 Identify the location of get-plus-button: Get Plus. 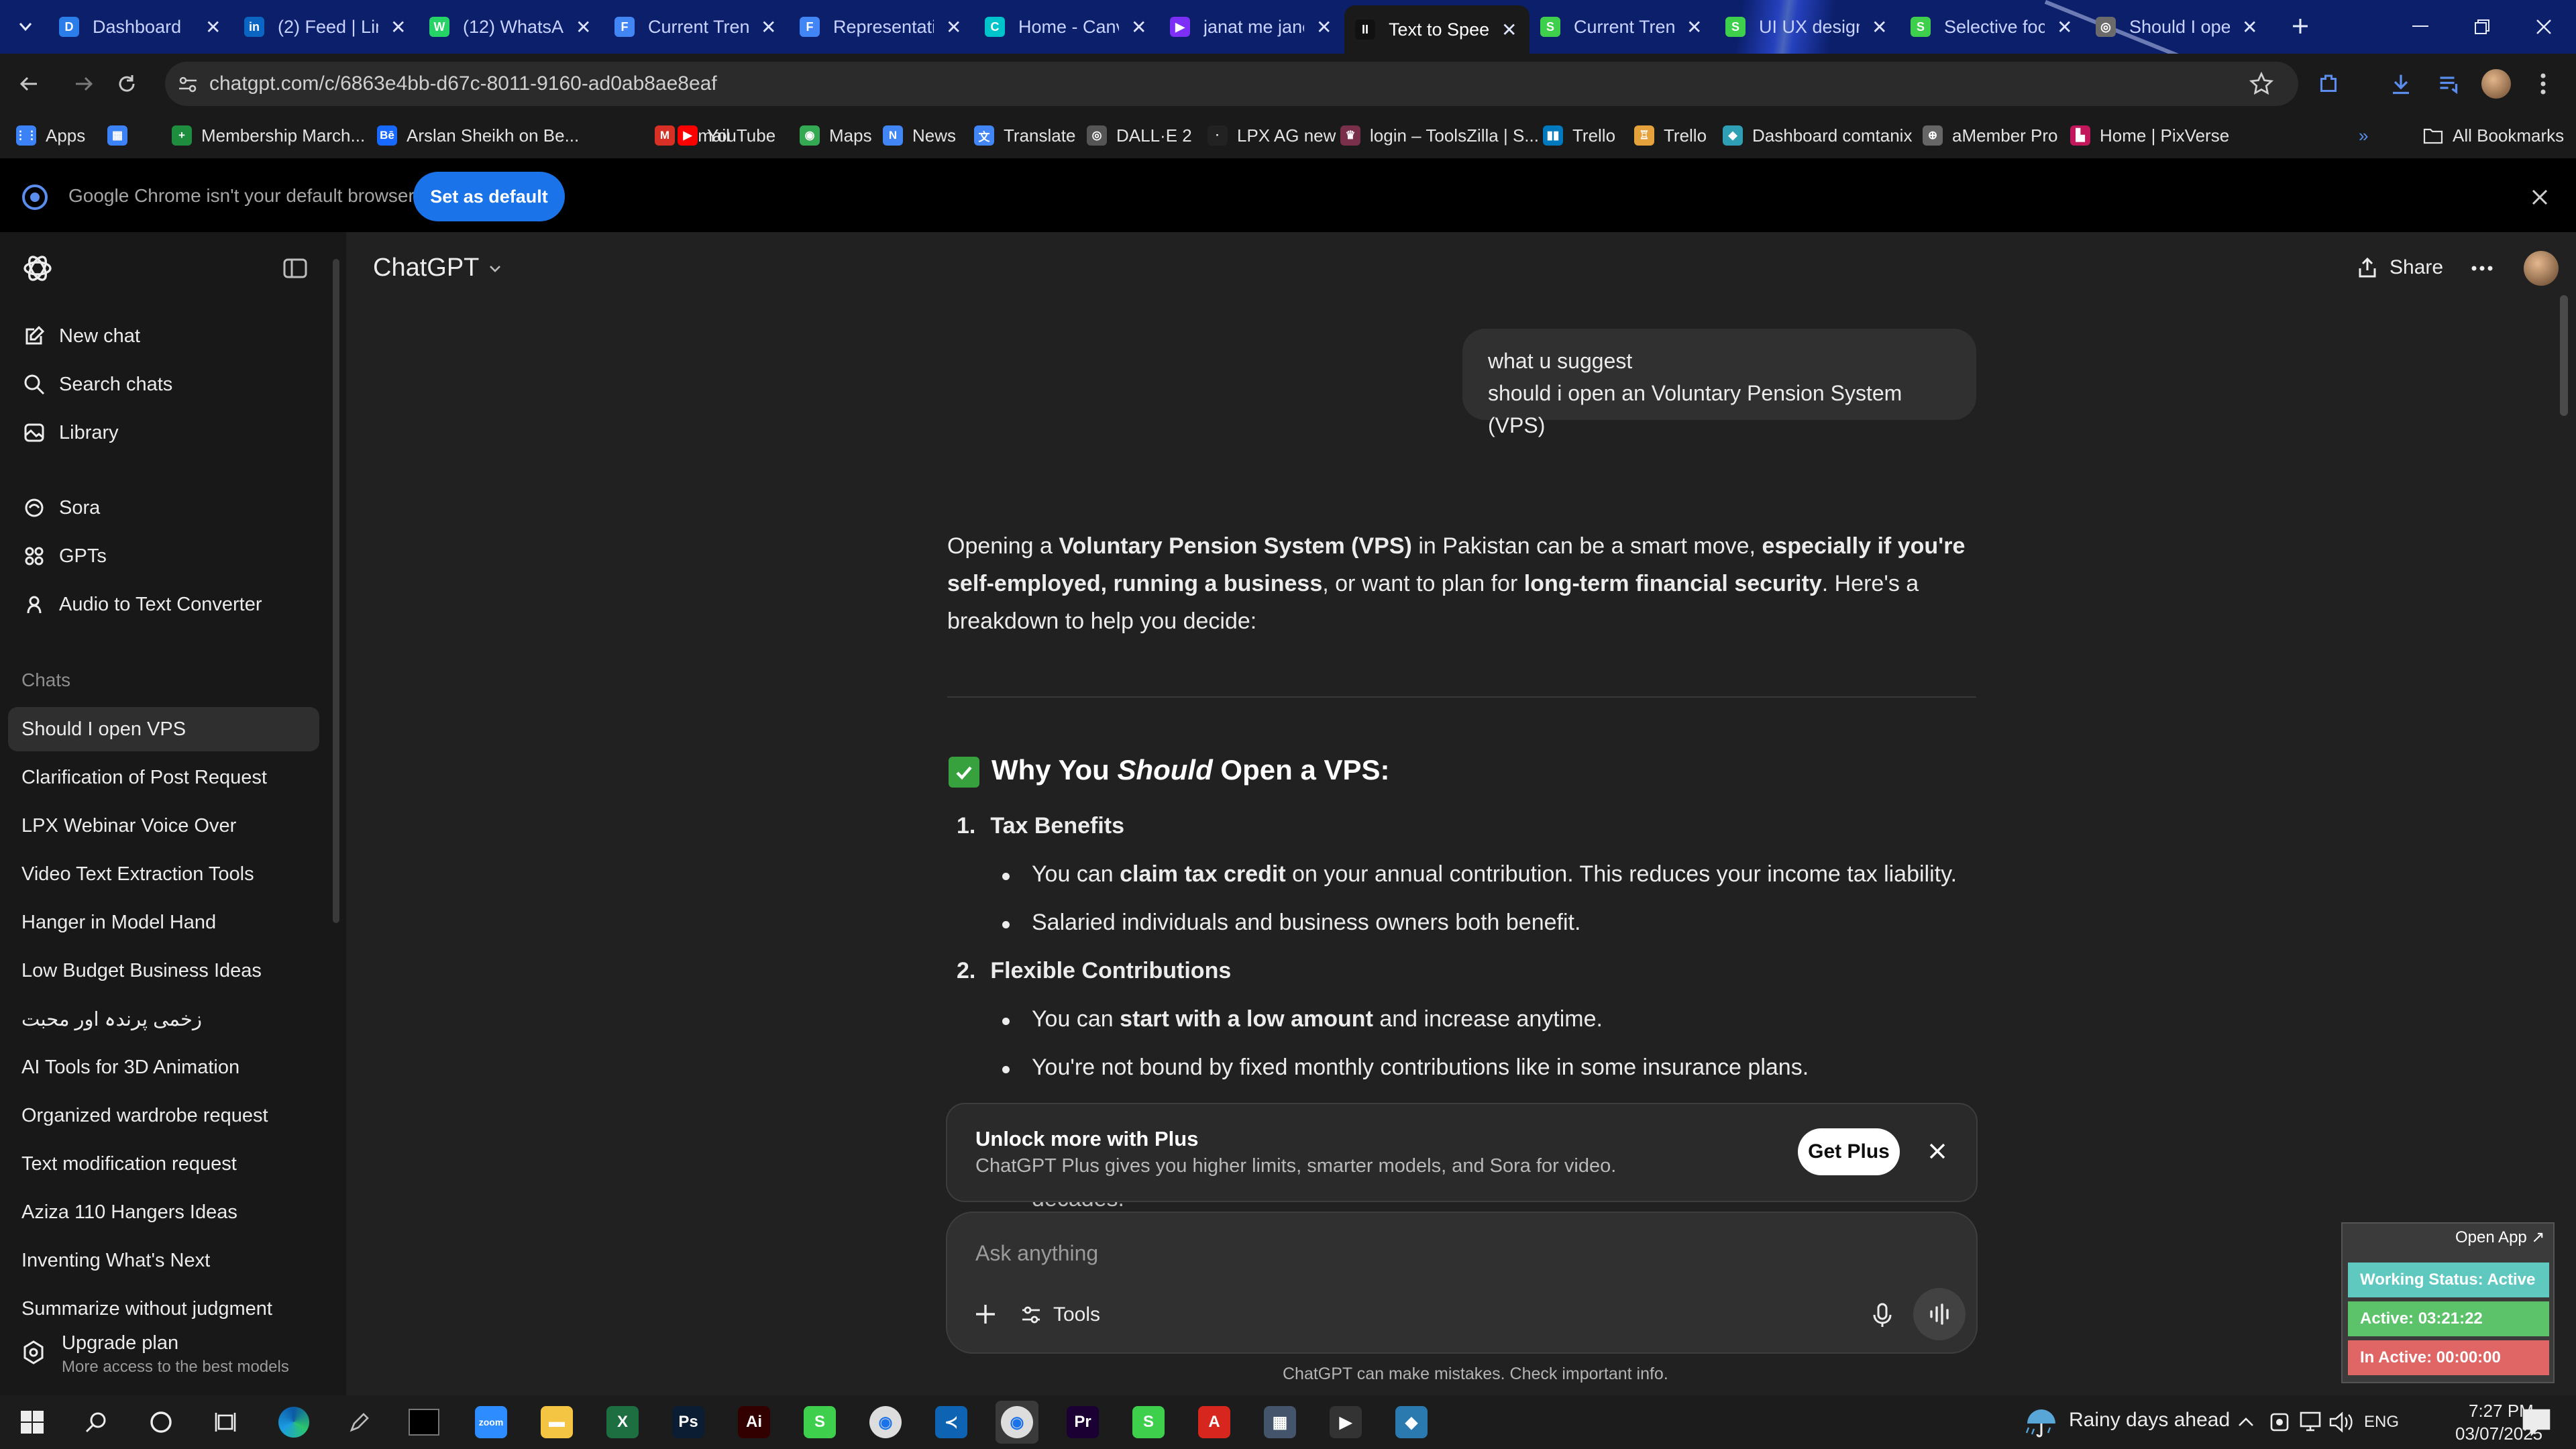
(1849, 1151).